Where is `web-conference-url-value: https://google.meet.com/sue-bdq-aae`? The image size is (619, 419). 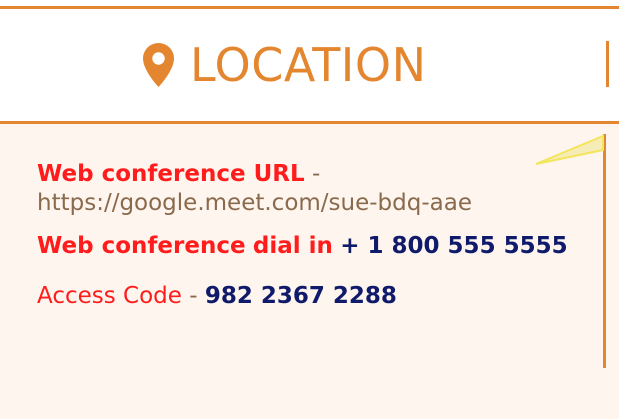
web-conference-url-value: https://google.meet.com/sue-bdq-aae is located at coordinates (254, 203).